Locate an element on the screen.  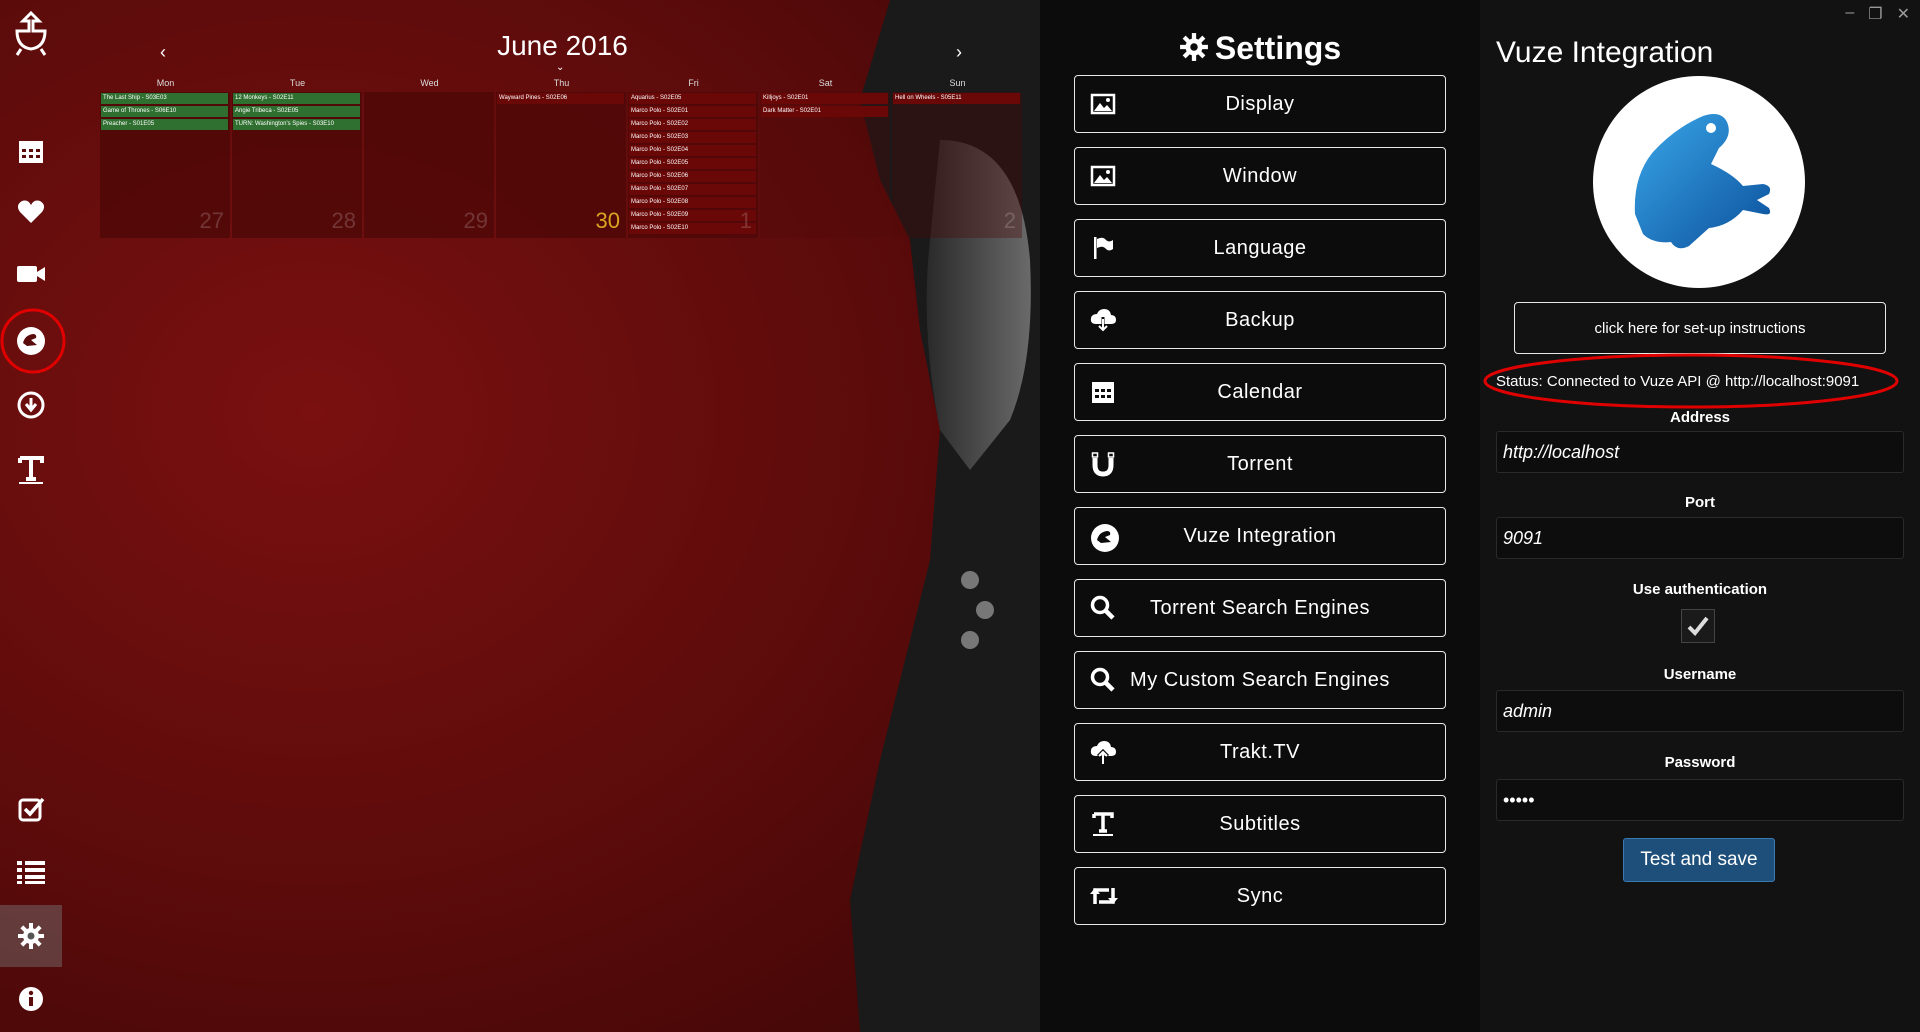
settings-trakt-tv-button: Trakt.TV is located at coordinates (1260, 752).